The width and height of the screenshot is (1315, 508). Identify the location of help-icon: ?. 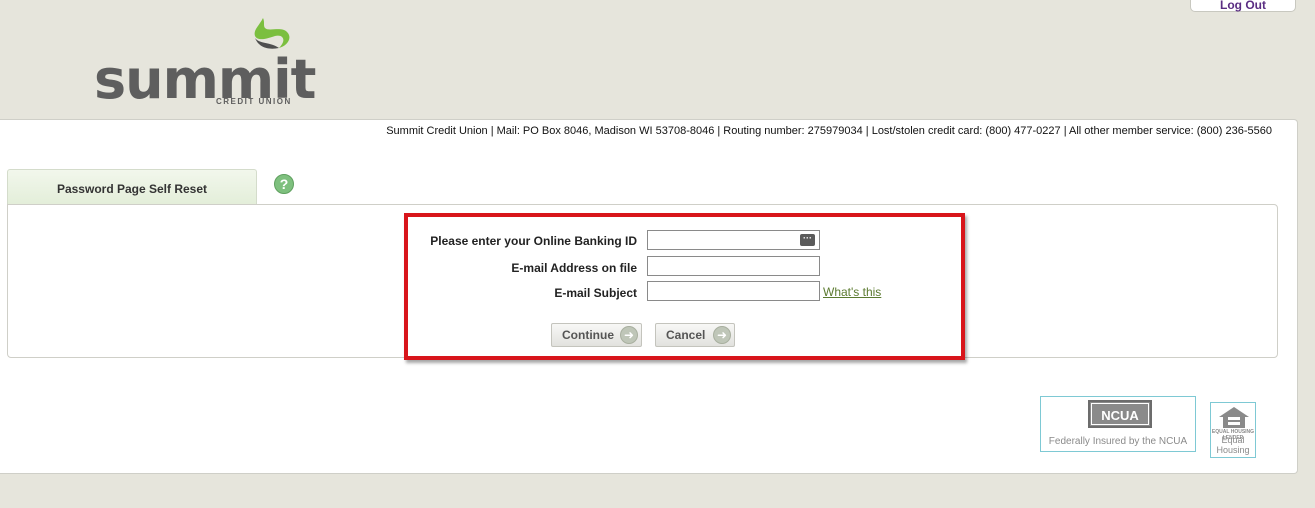
(284, 184).